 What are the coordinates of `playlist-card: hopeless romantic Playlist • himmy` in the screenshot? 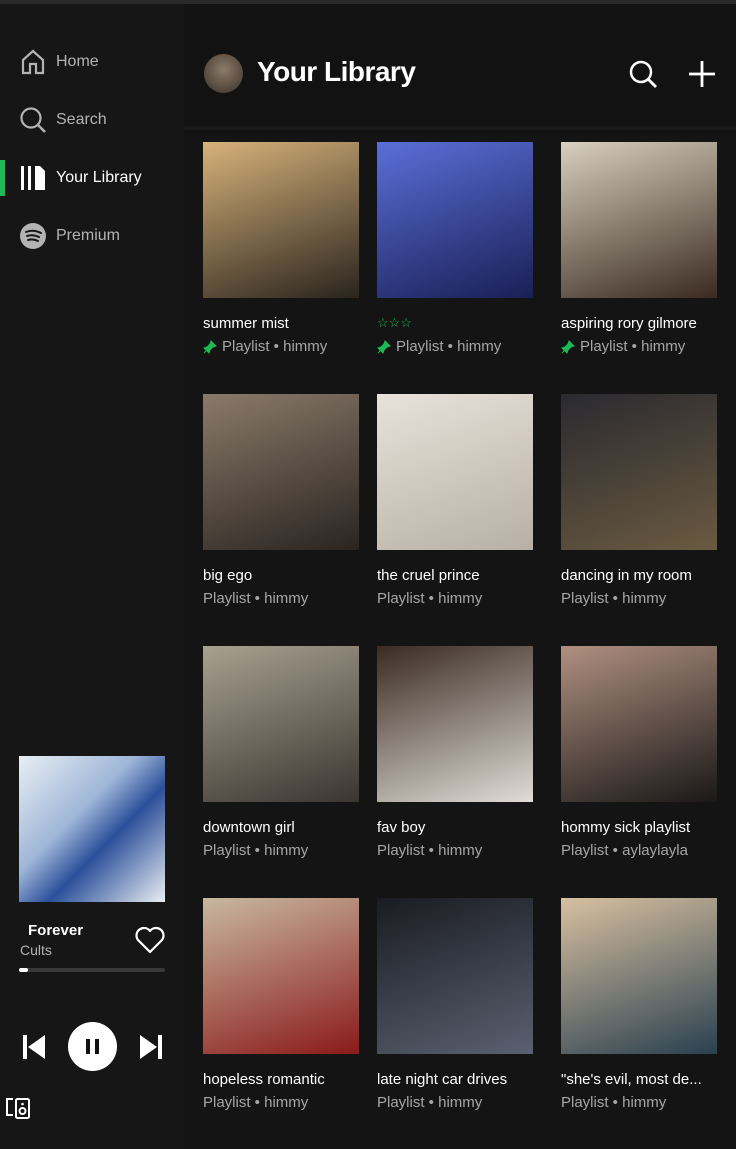 It's located at (281, 1004).